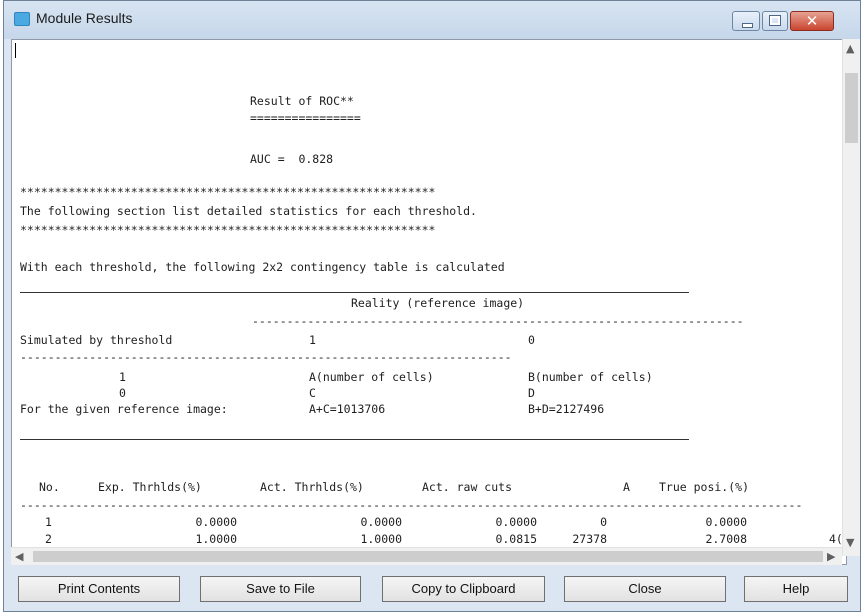 The height and width of the screenshot is (615, 864). I want to click on result-underline: ================, so click(305, 118).